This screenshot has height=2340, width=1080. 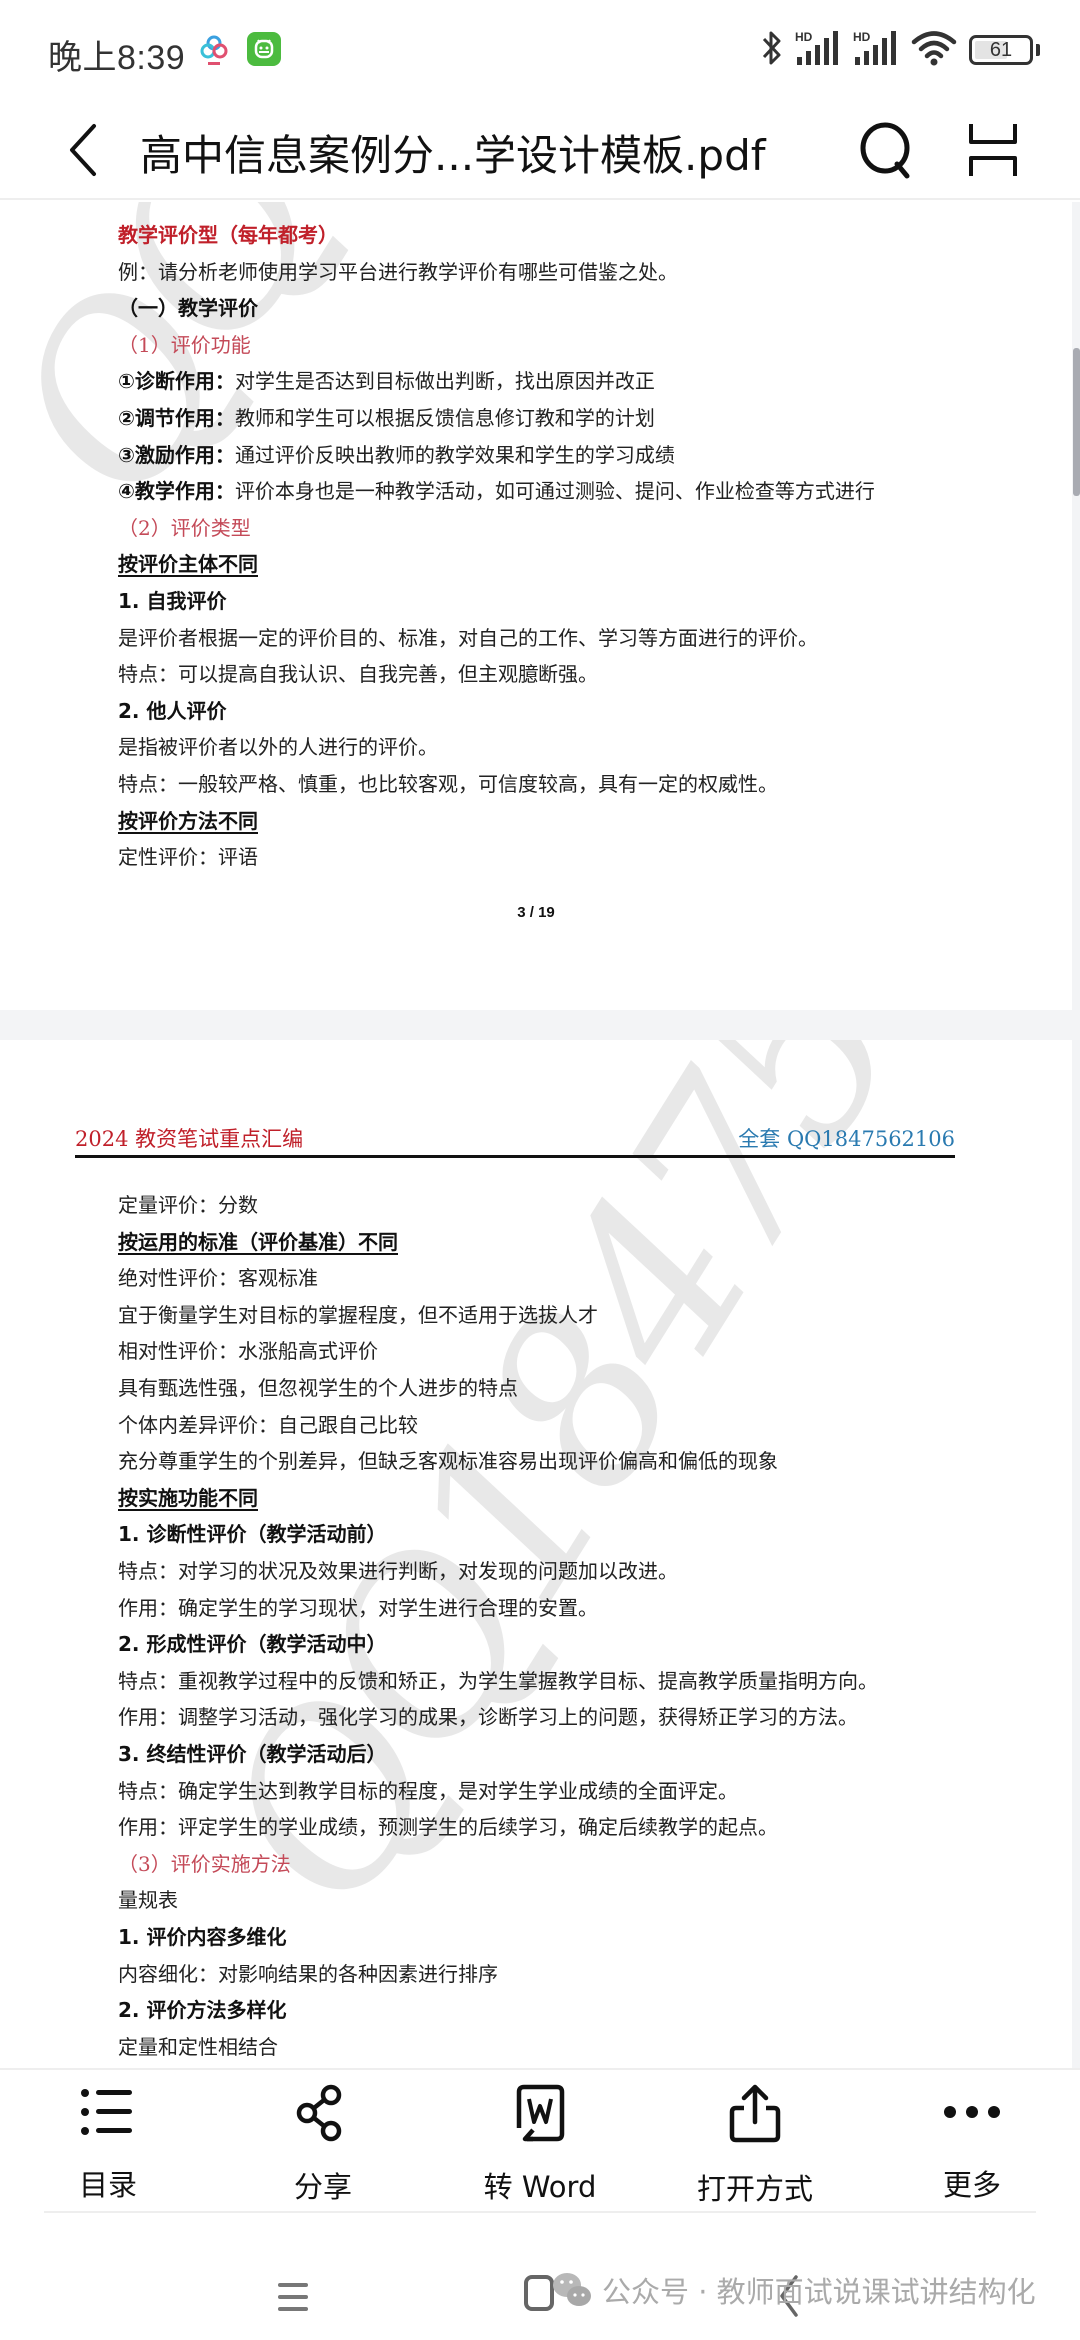 I want to click on paragraph-label: ①诊断作用：, so click(x=176, y=381).